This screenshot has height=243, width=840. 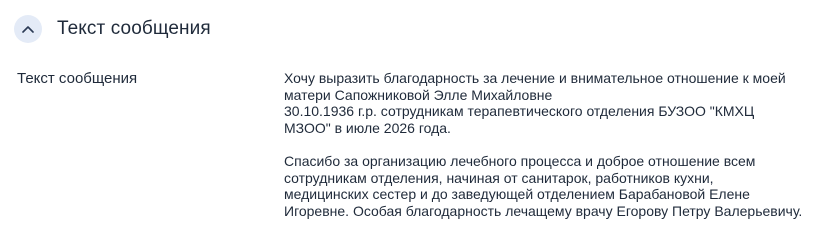 What do you see at coordinates (77, 78) in the screenshot?
I see `field-label: Текст сообщения` at bounding box center [77, 78].